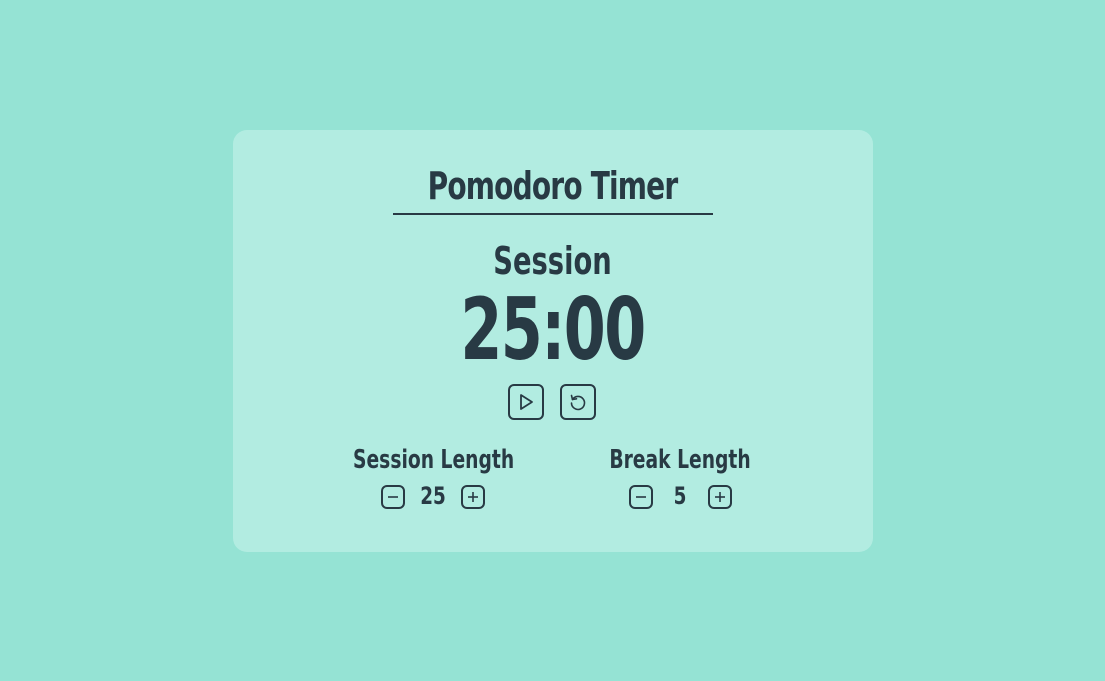 The width and height of the screenshot is (1105, 681). I want to click on play-icon, so click(526, 402).